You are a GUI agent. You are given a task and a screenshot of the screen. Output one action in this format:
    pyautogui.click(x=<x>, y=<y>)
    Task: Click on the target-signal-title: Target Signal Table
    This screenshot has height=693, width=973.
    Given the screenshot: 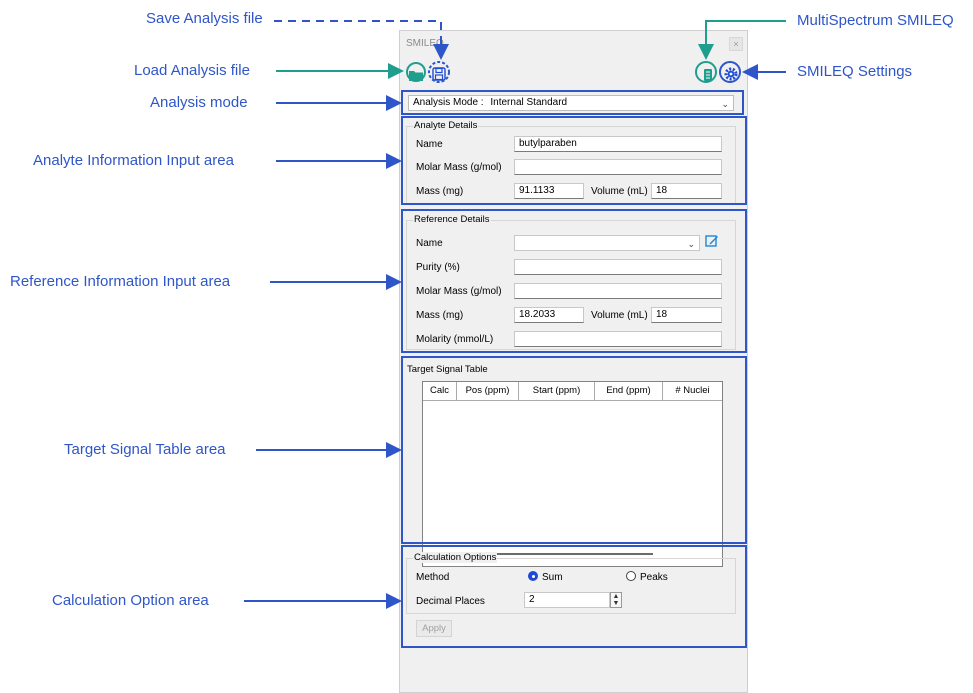 What is the action you would take?
    pyautogui.click(x=447, y=369)
    